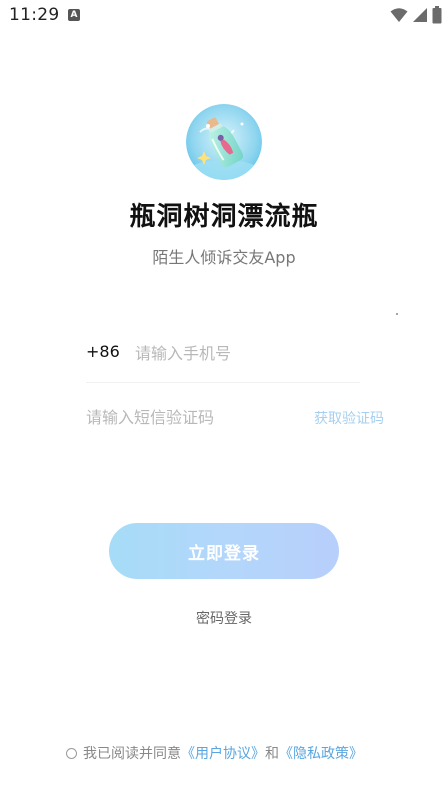 The image size is (448, 796). Describe the element at coordinates (224, 551) in the screenshot. I see `login-button: 立即登录` at that location.